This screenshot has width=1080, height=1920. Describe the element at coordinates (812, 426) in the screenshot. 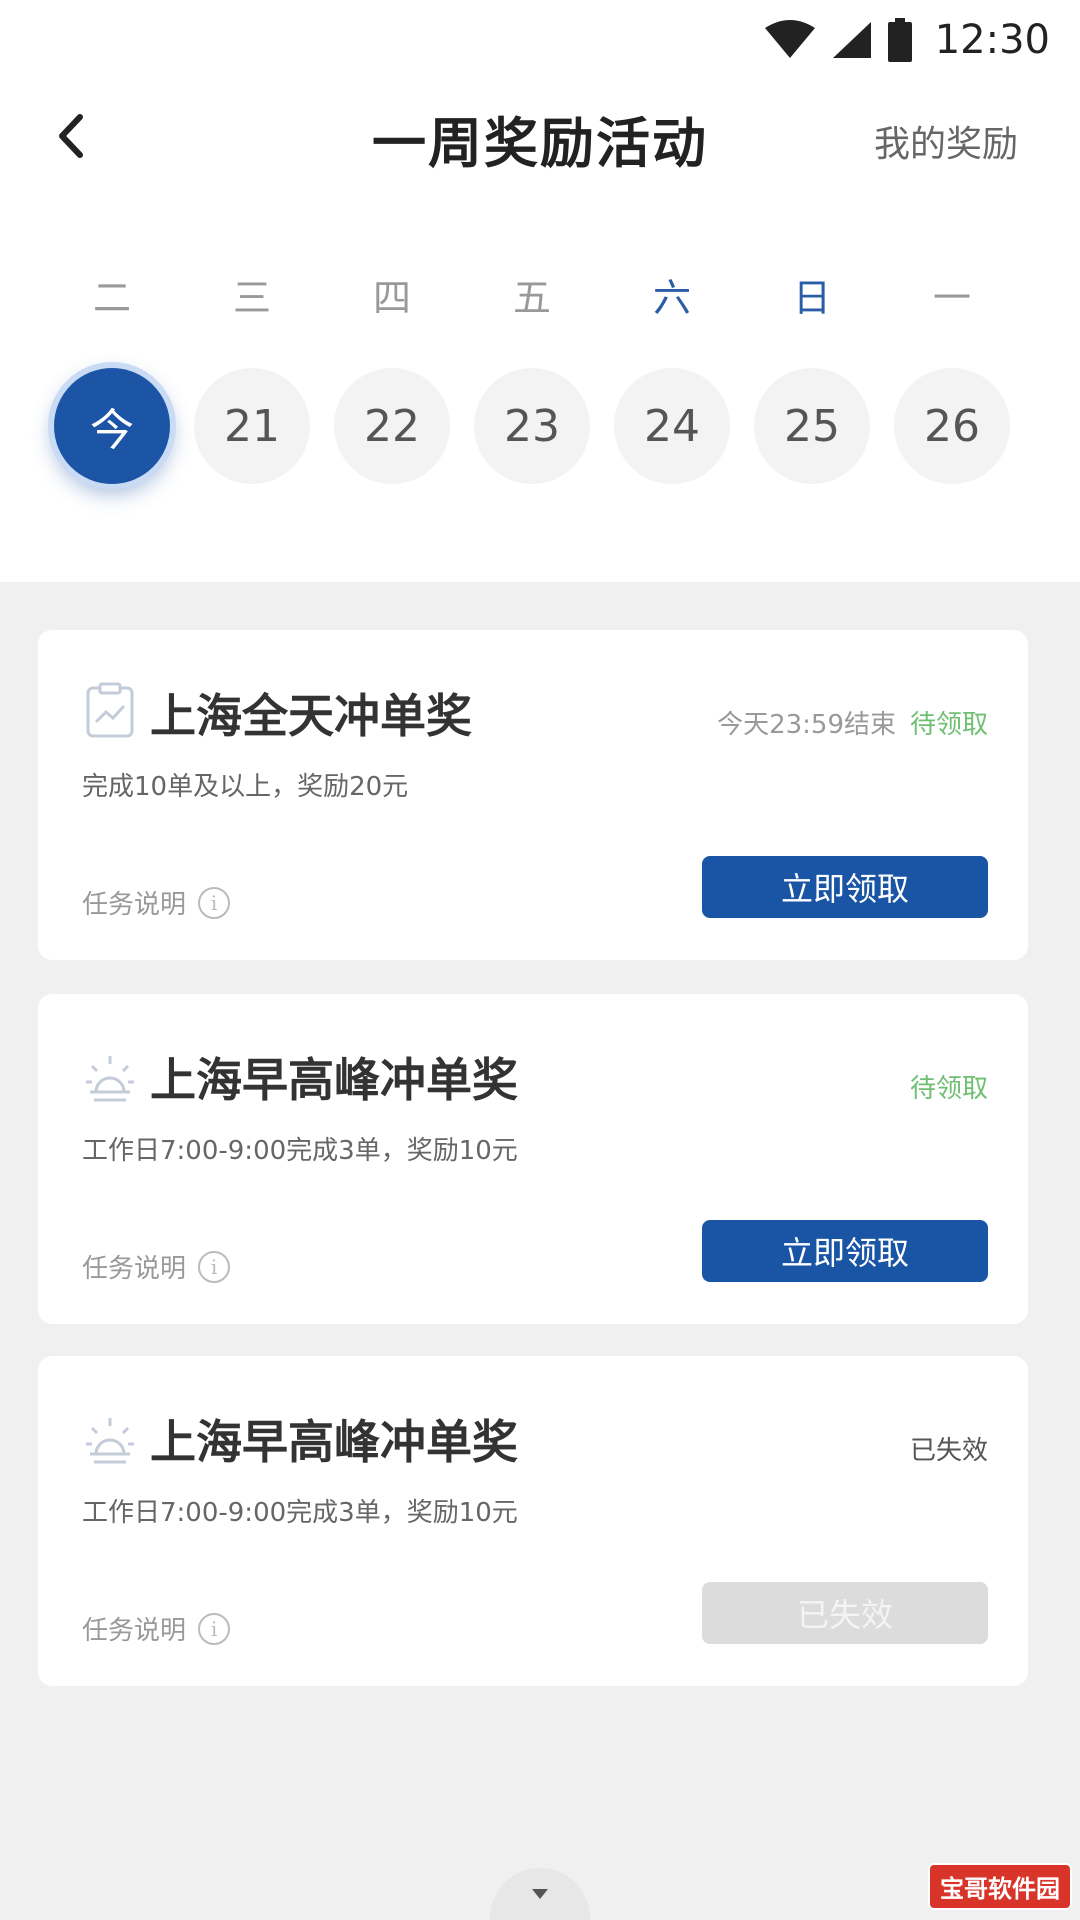

I see `date-item: 25` at that location.